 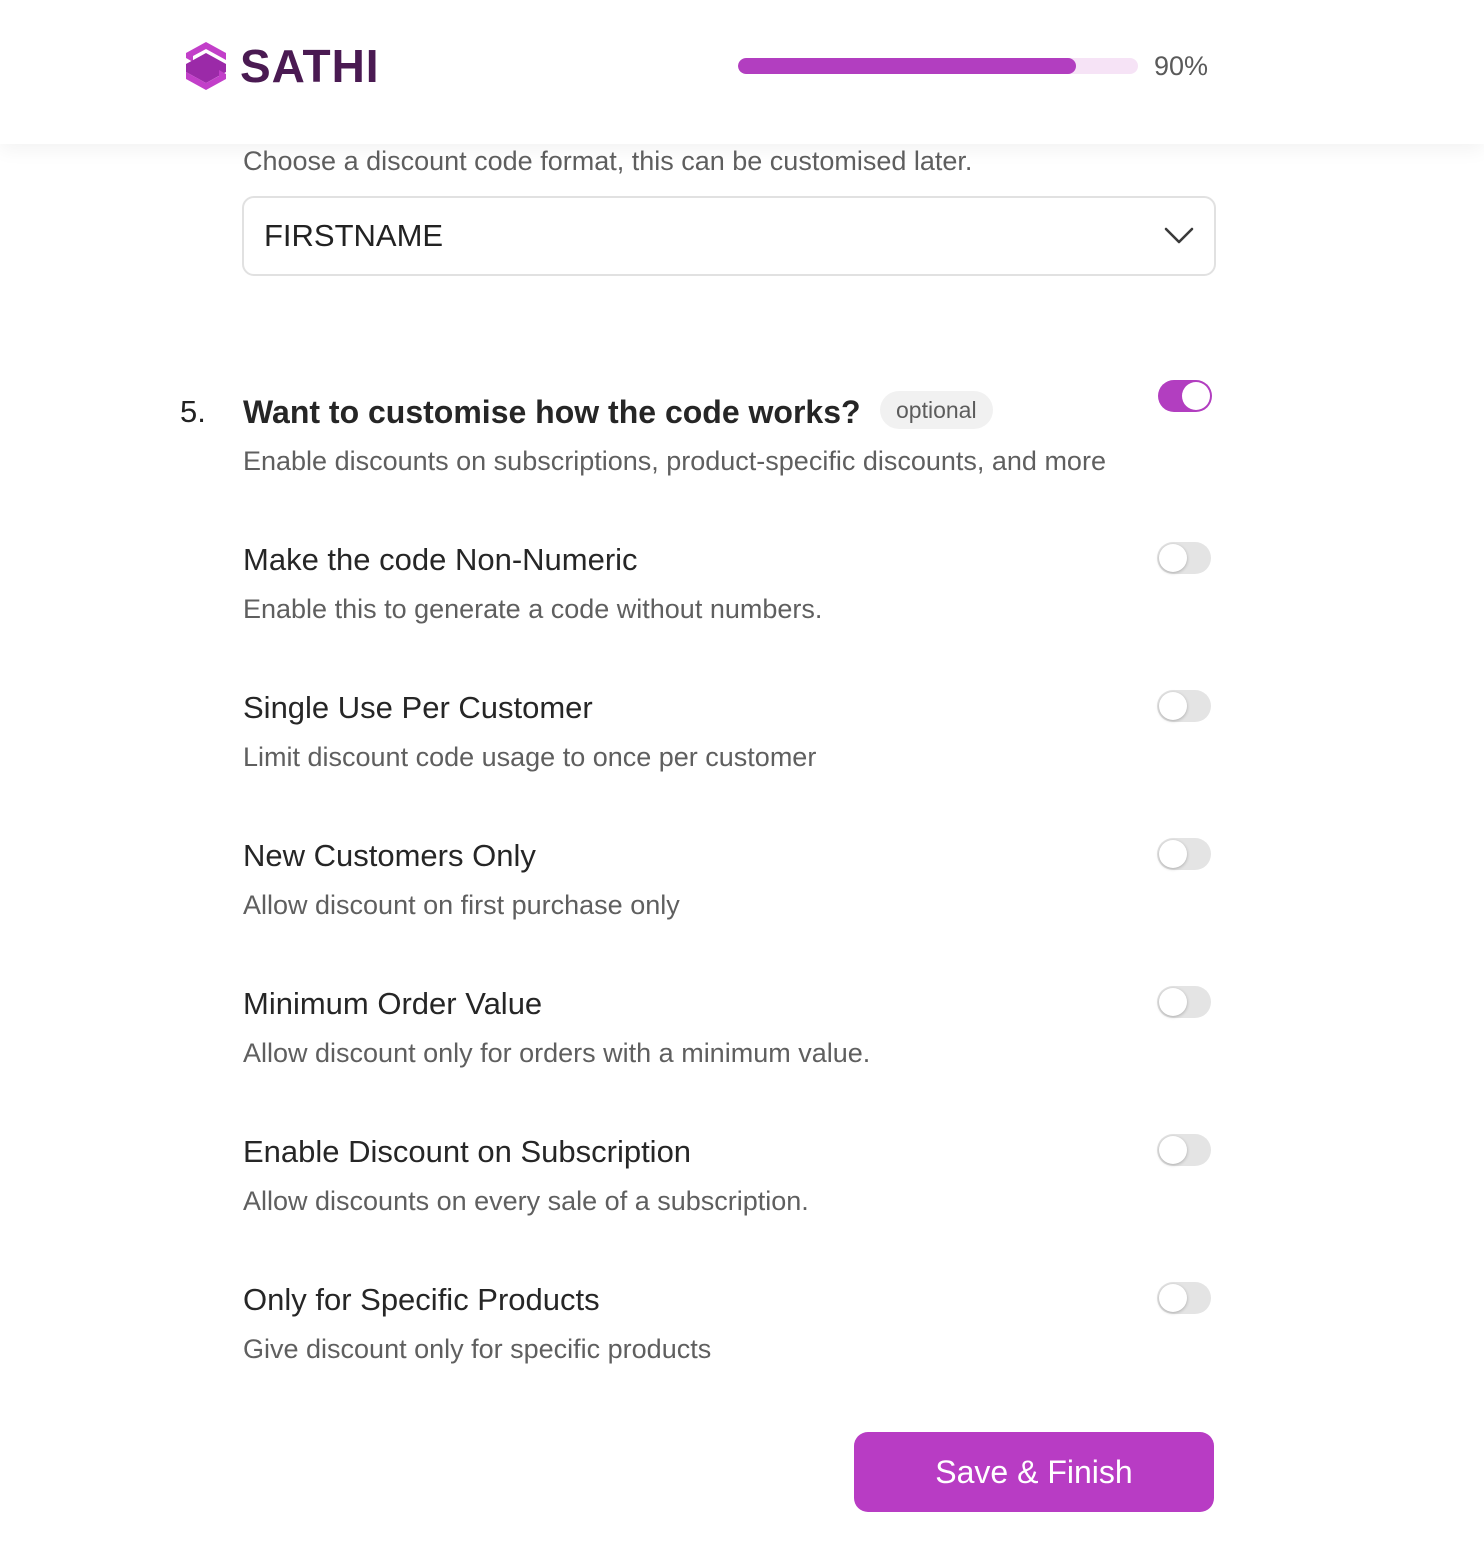 What do you see at coordinates (421, 1299) in the screenshot?
I see `option-title: Only for Specific Products` at bounding box center [421, 1299].